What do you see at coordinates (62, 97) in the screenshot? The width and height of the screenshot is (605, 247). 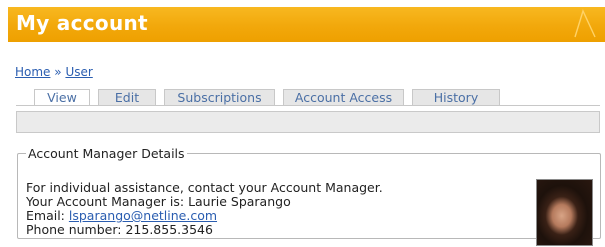 I see `tab-view: View` at bounding box center [62, 97].